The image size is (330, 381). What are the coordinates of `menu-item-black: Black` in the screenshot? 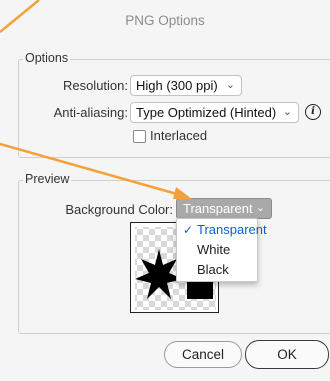 It's located at (217, 270).